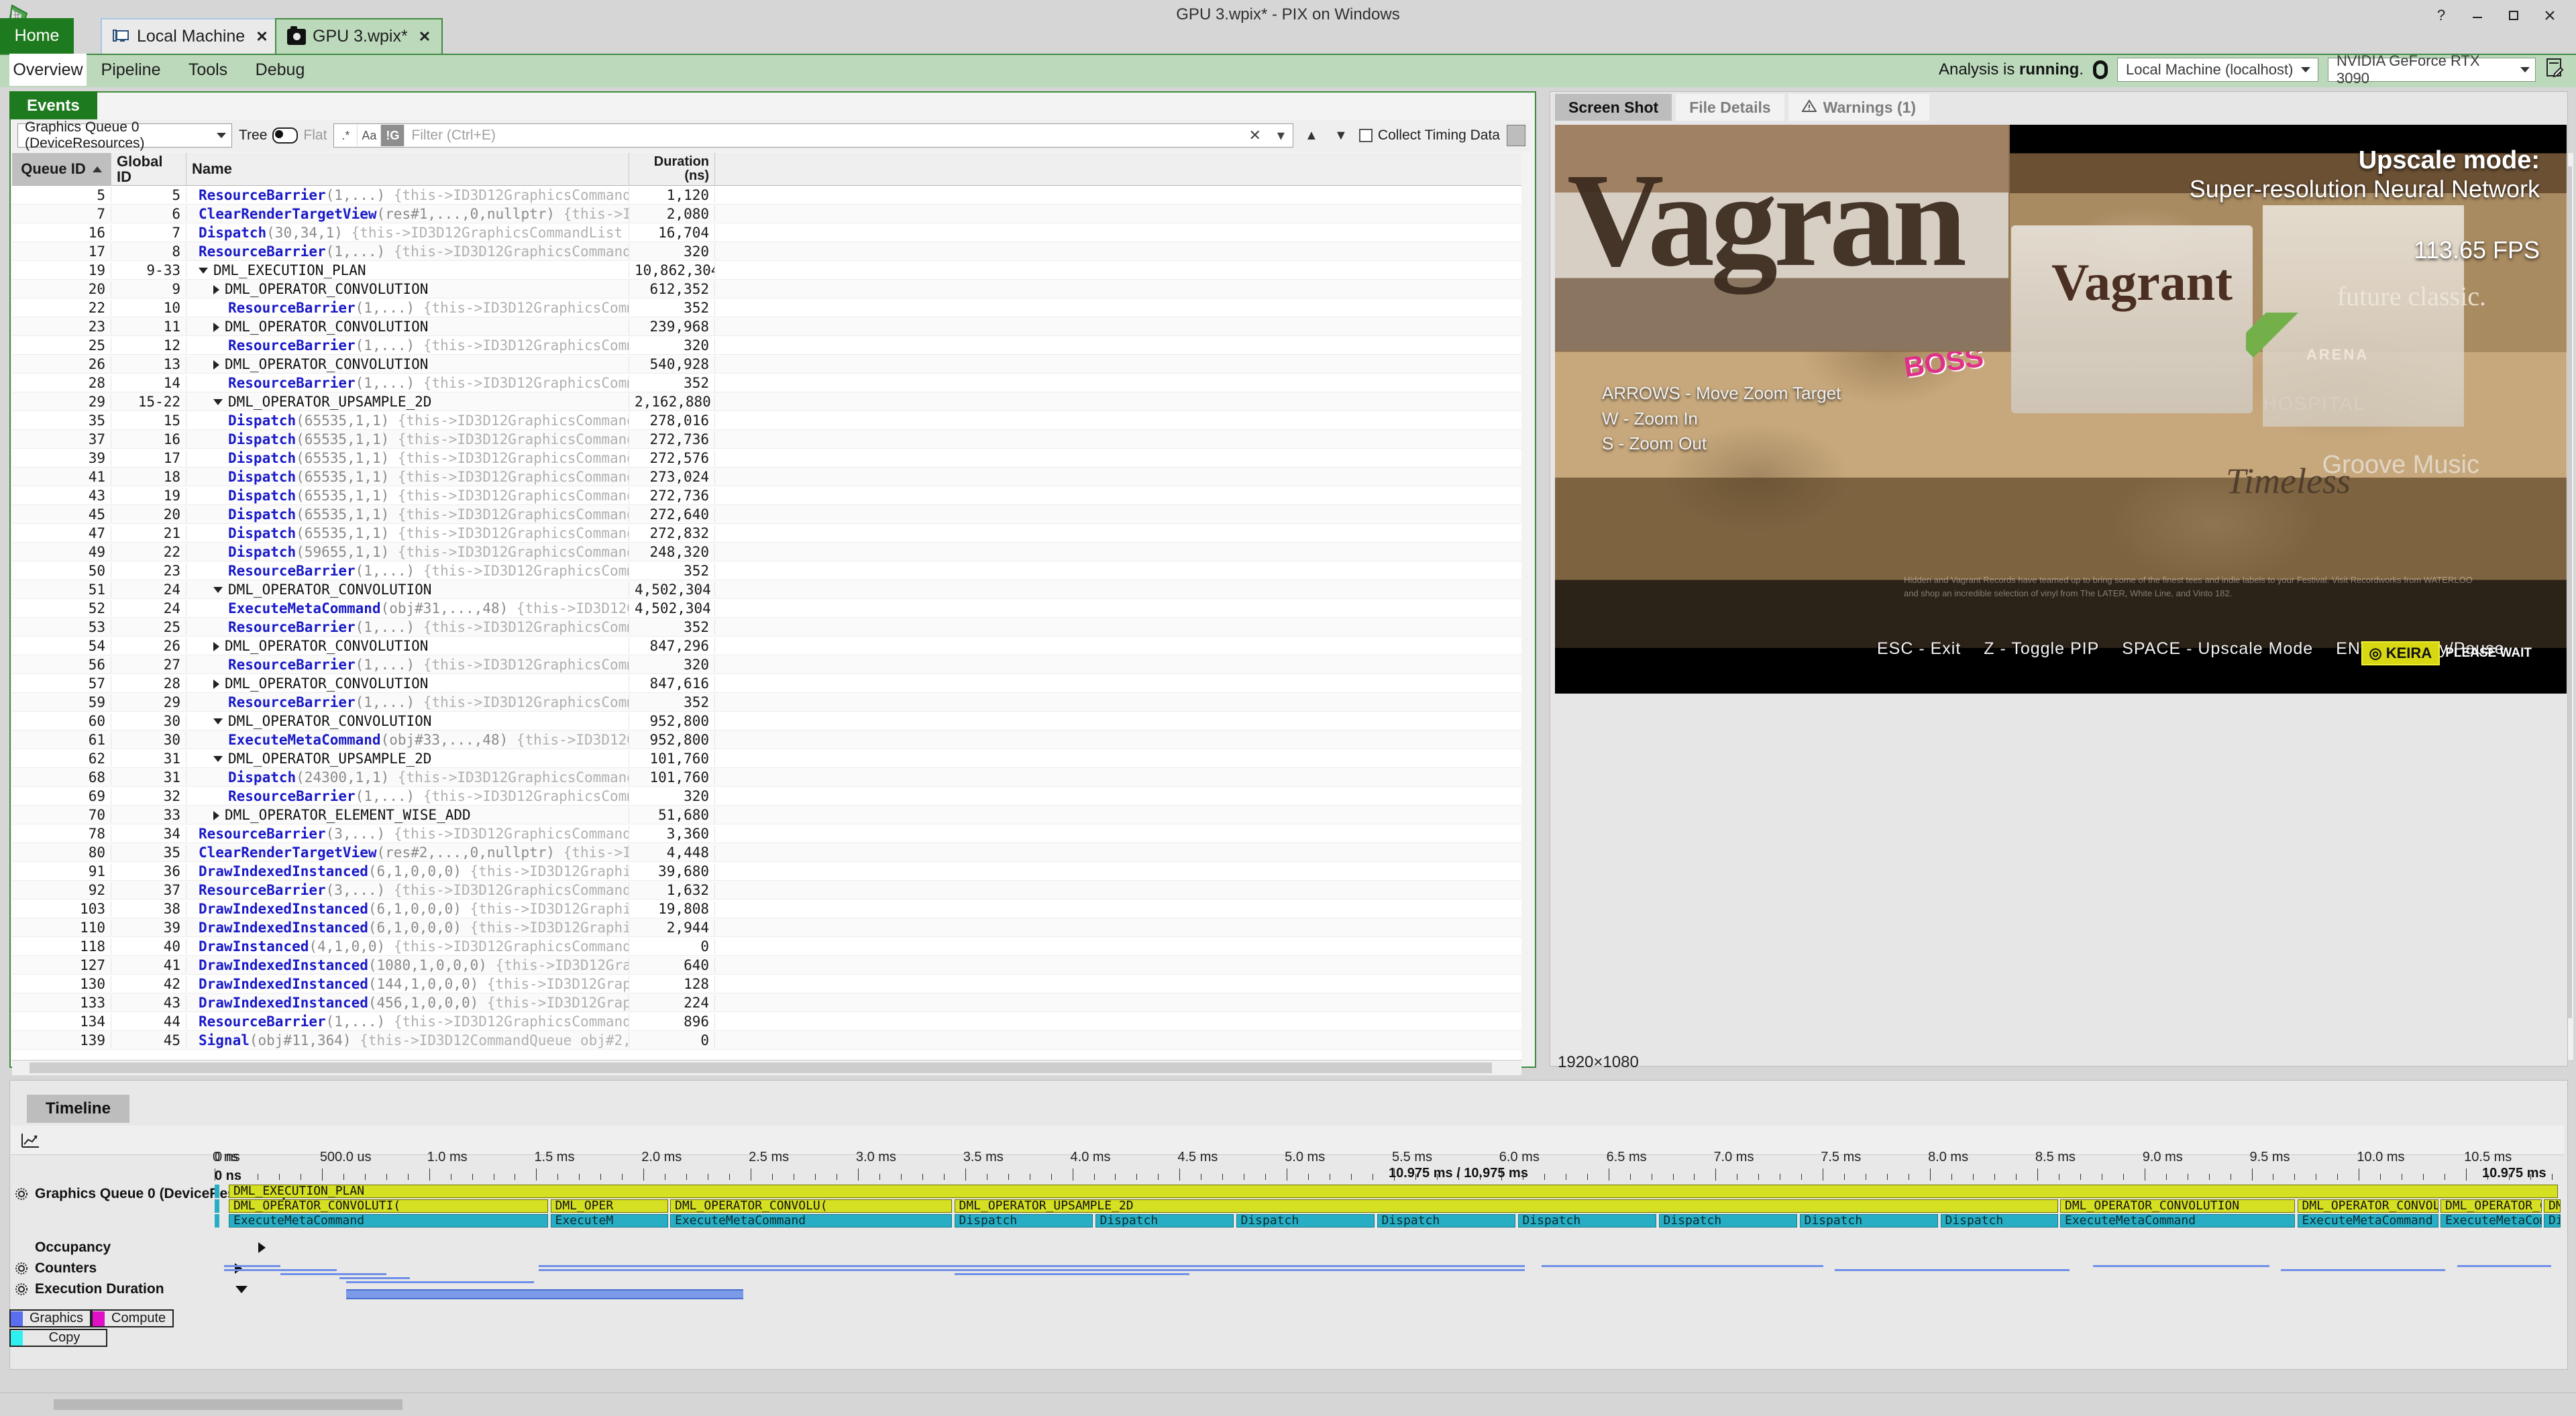 Image resolution: width=2576 pixels, height=1416 pixels. Describe the element at coordinates (393, 136) in the screenshot. I see `filter-negate-toggle: !G` at that location.